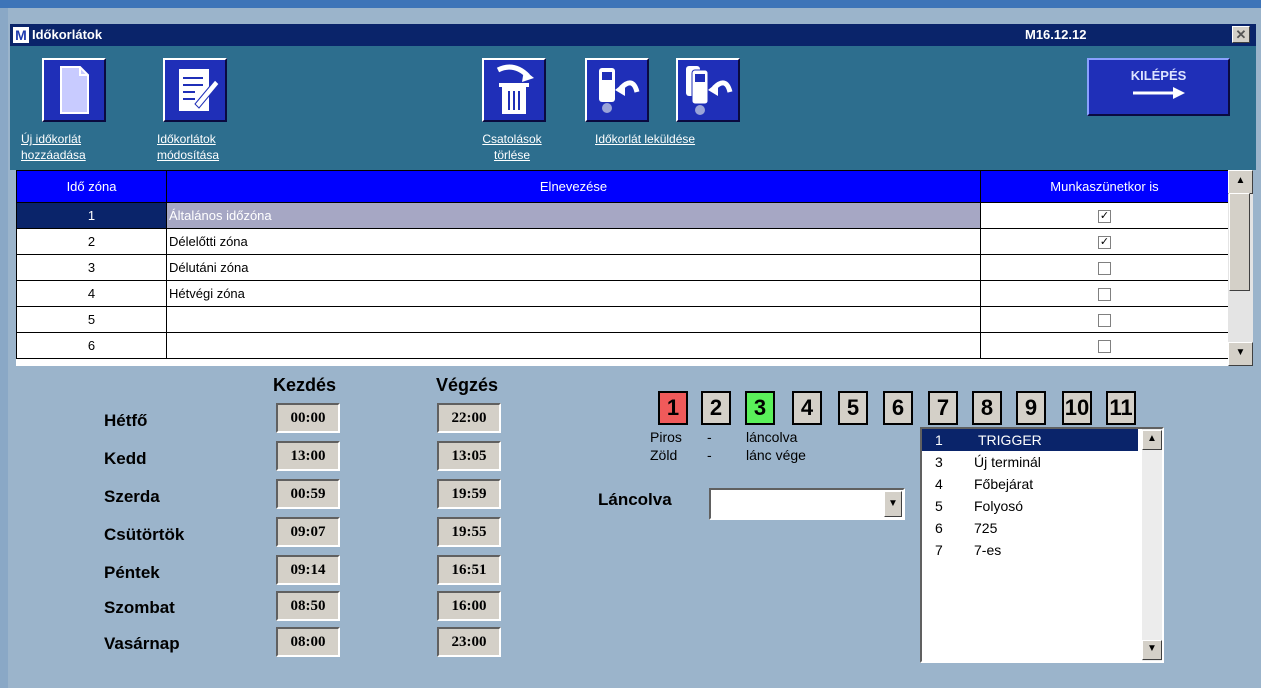  I want to click on dropdown-arrow-icon: ▼, so click(893, 504).